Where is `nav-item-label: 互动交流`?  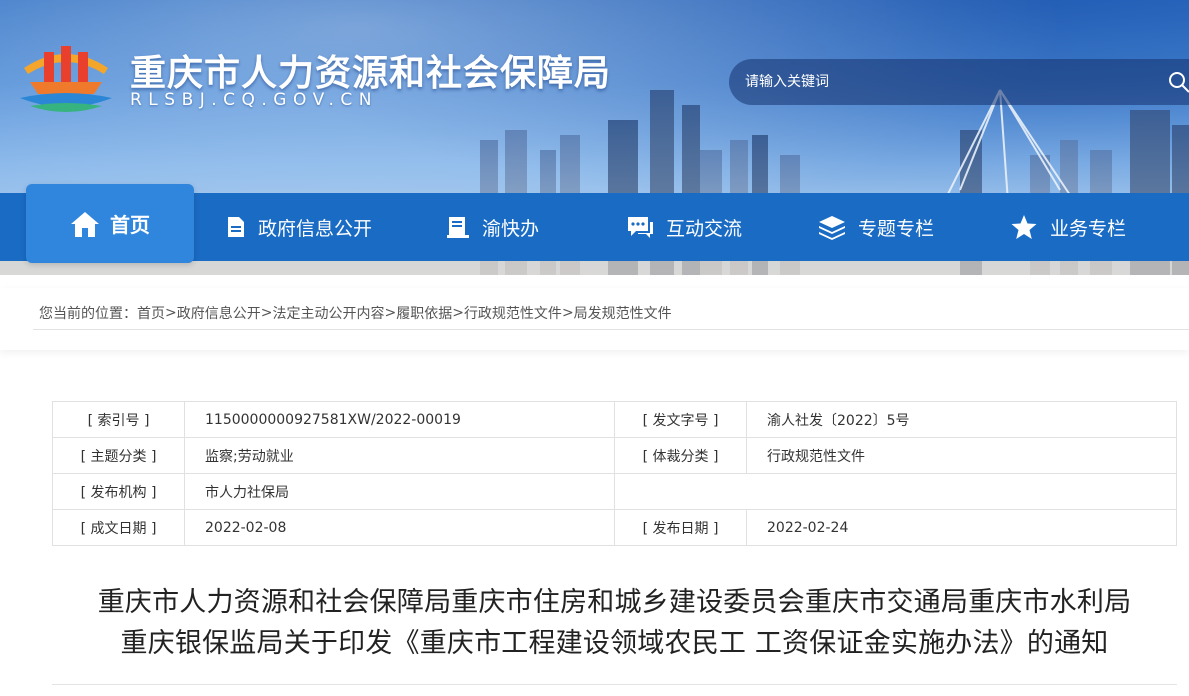
nav-item-label: 互动交流 is located at coordinates (704, 228).